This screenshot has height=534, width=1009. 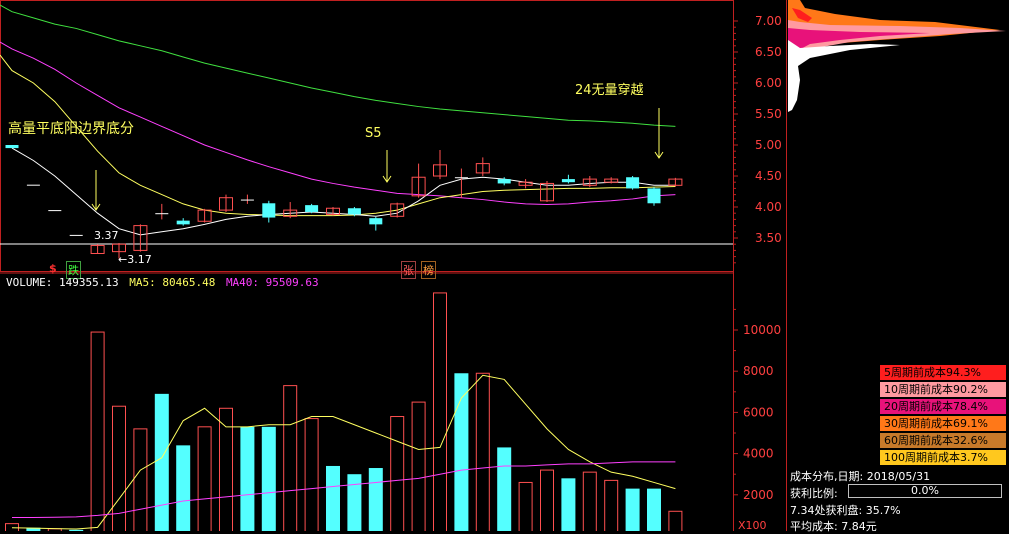 What do you see at coordinates (943, 406) in the screenshot?
I see `cost-legend-item: 20周期前成本78.4%` at bounding box center [943, 406].